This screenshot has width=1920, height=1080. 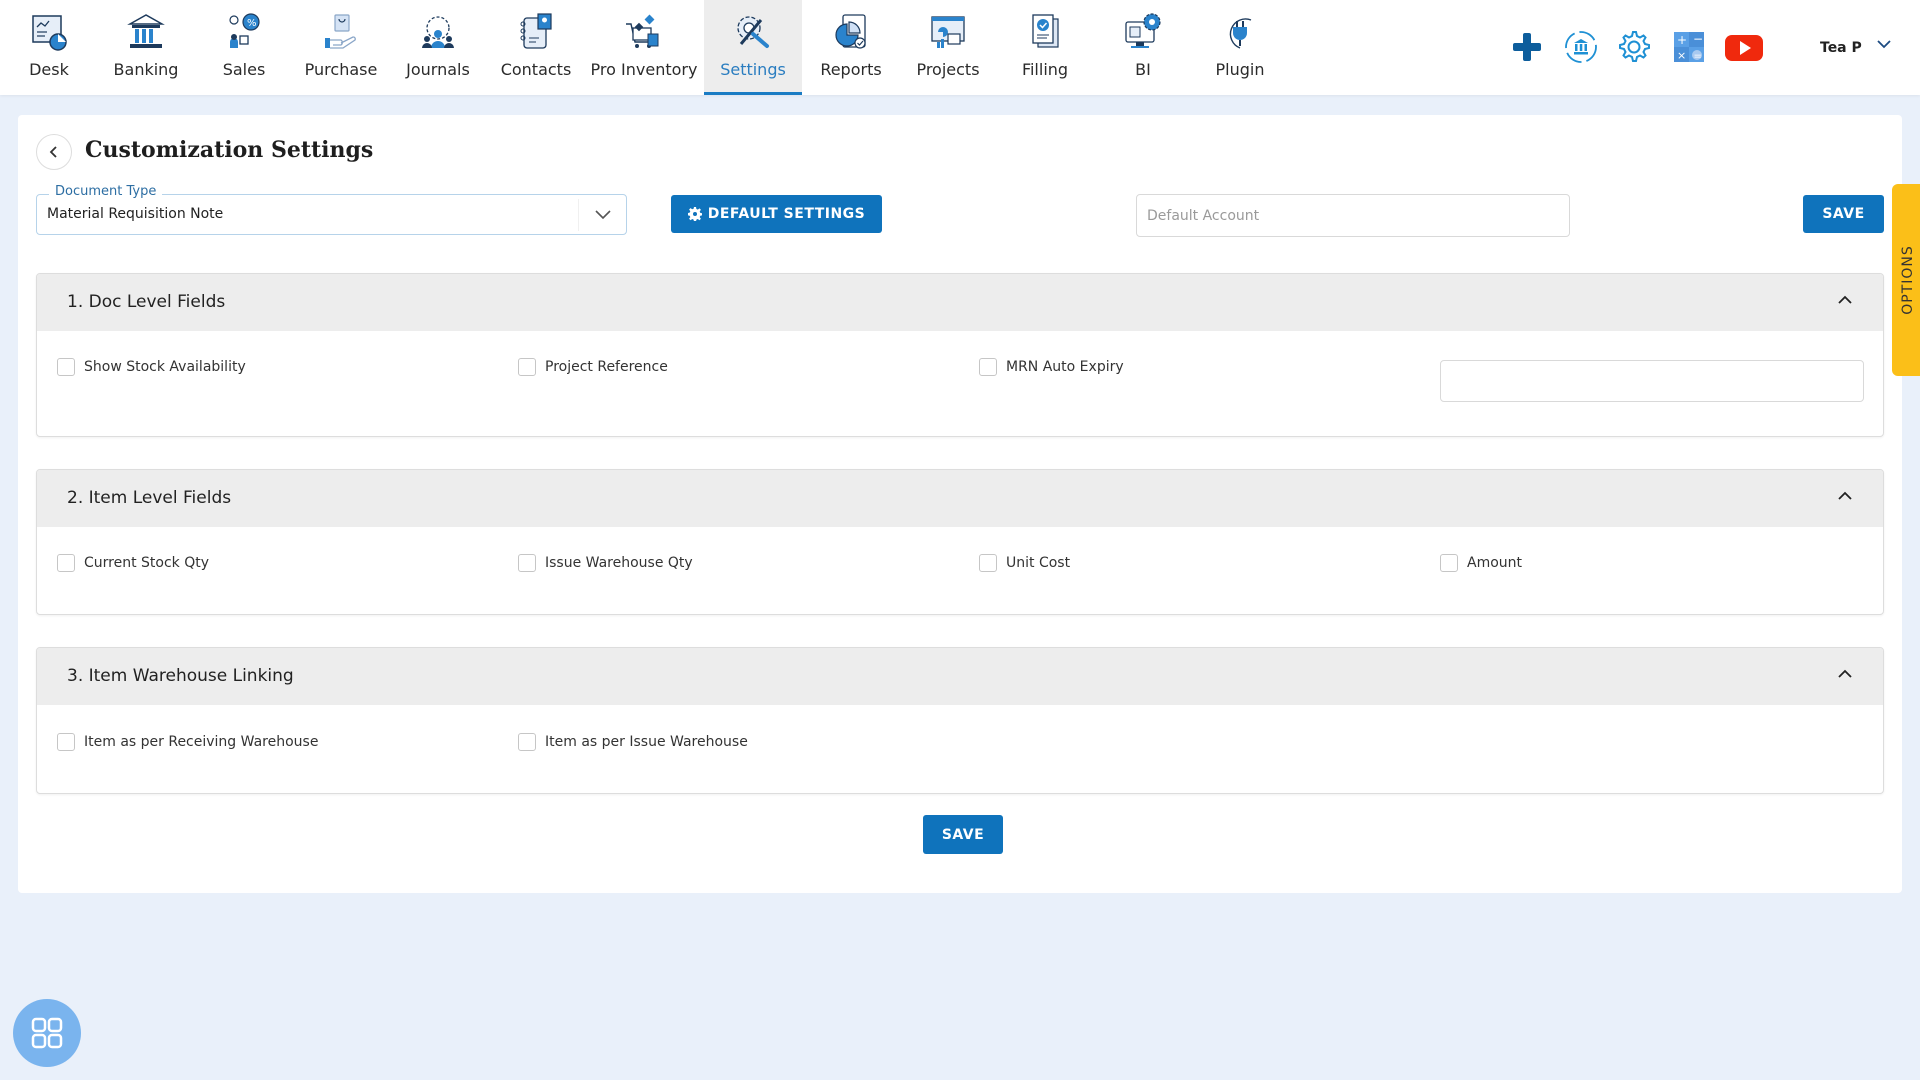 What do you see at coordinates (135, 214) in the screenshot?
I see `document-type-value: Material Requisition Note` at bounding box center [135, 214].